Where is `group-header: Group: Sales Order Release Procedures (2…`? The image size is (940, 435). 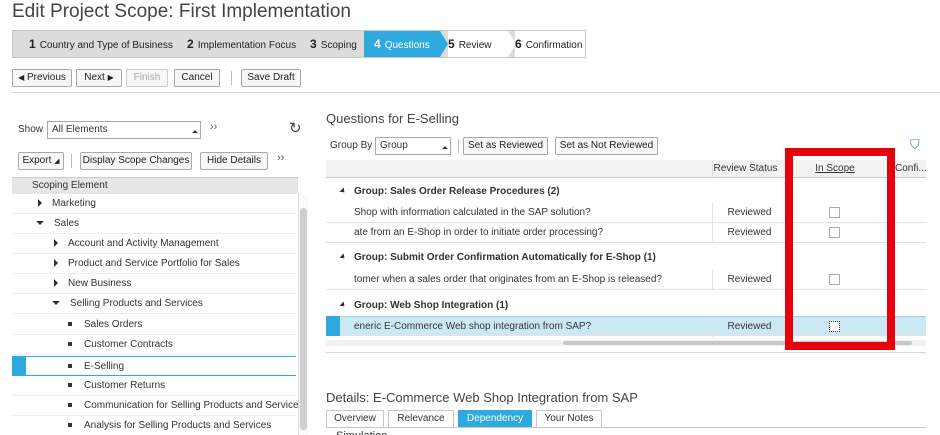
group-header: Group: Sales Order Release Procedures (2… is located at coordinates (449, 192).